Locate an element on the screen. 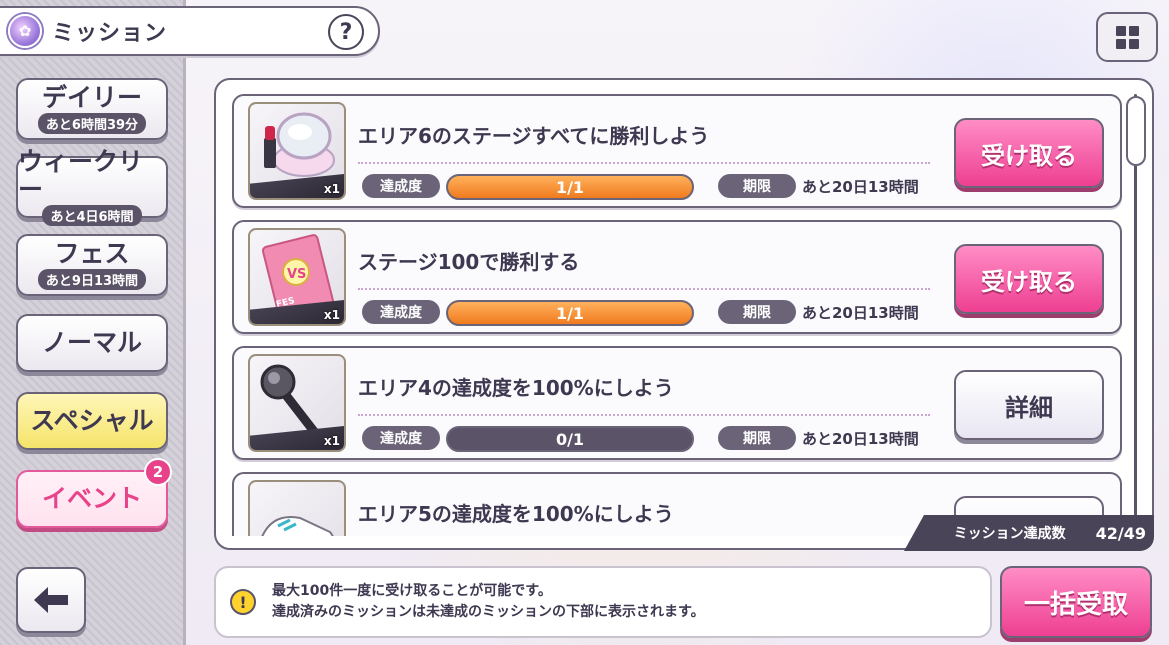  tab-remaining-time: あと9日13時間 is located at coordinates (92, 280).